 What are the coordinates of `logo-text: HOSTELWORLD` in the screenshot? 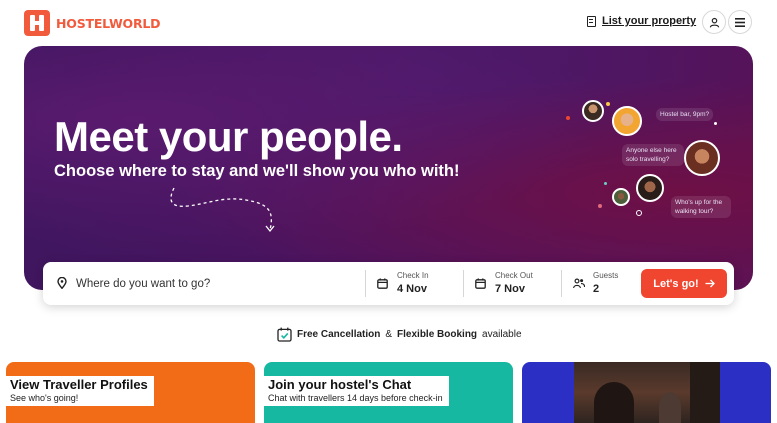 It's located at (108, 23).